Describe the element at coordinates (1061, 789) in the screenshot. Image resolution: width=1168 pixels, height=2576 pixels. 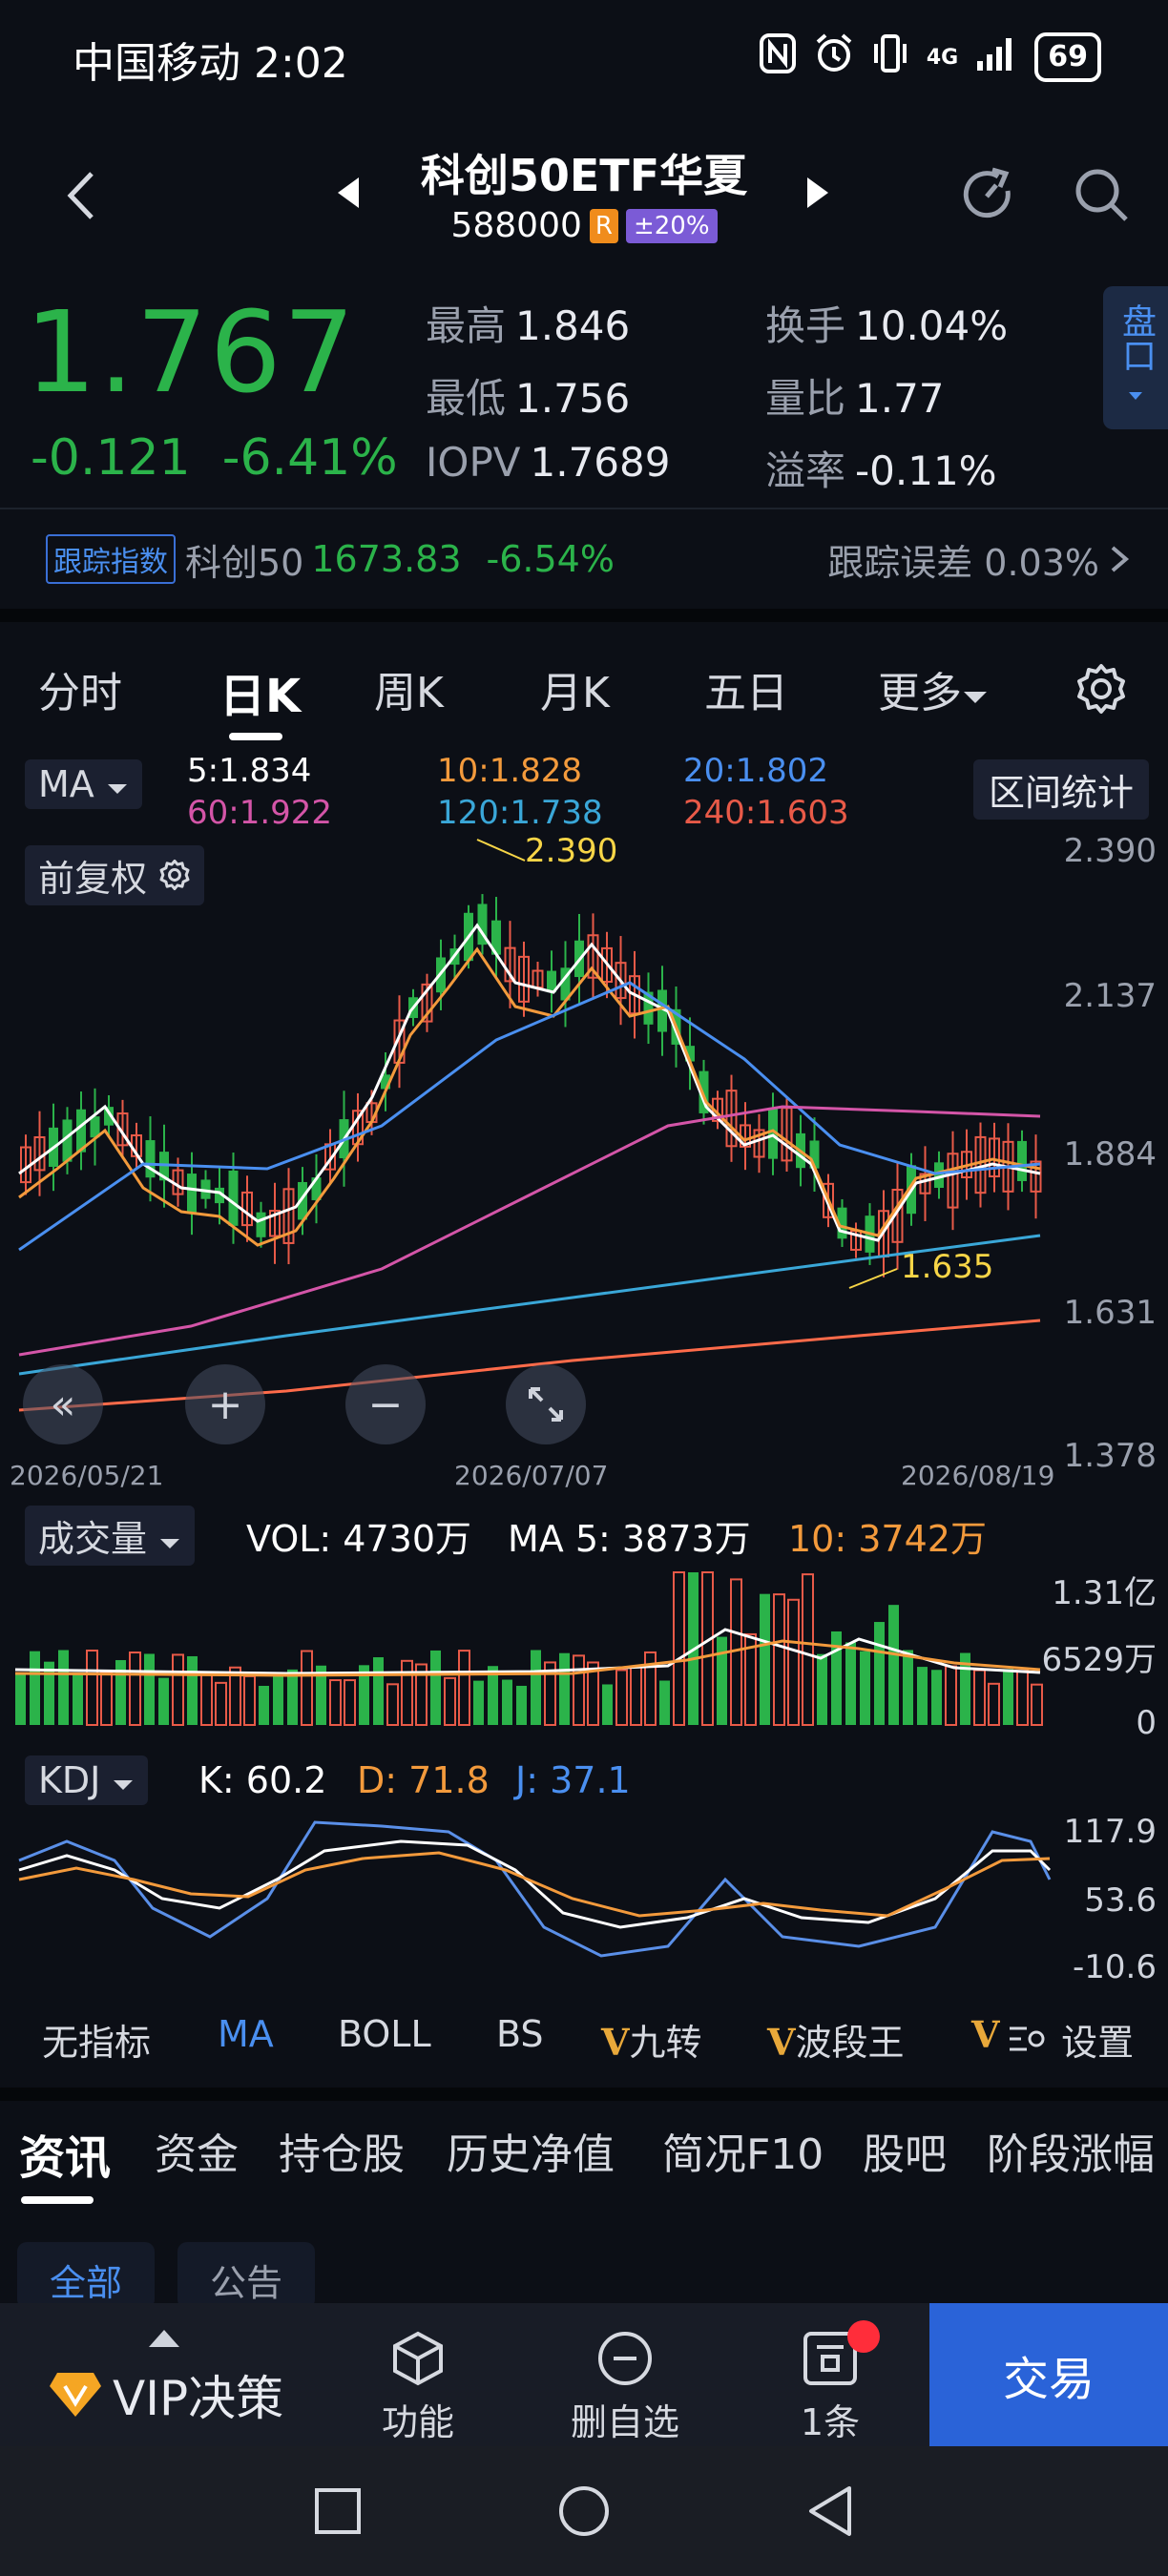
I see `range-stat-button: 区间统计` at that location.